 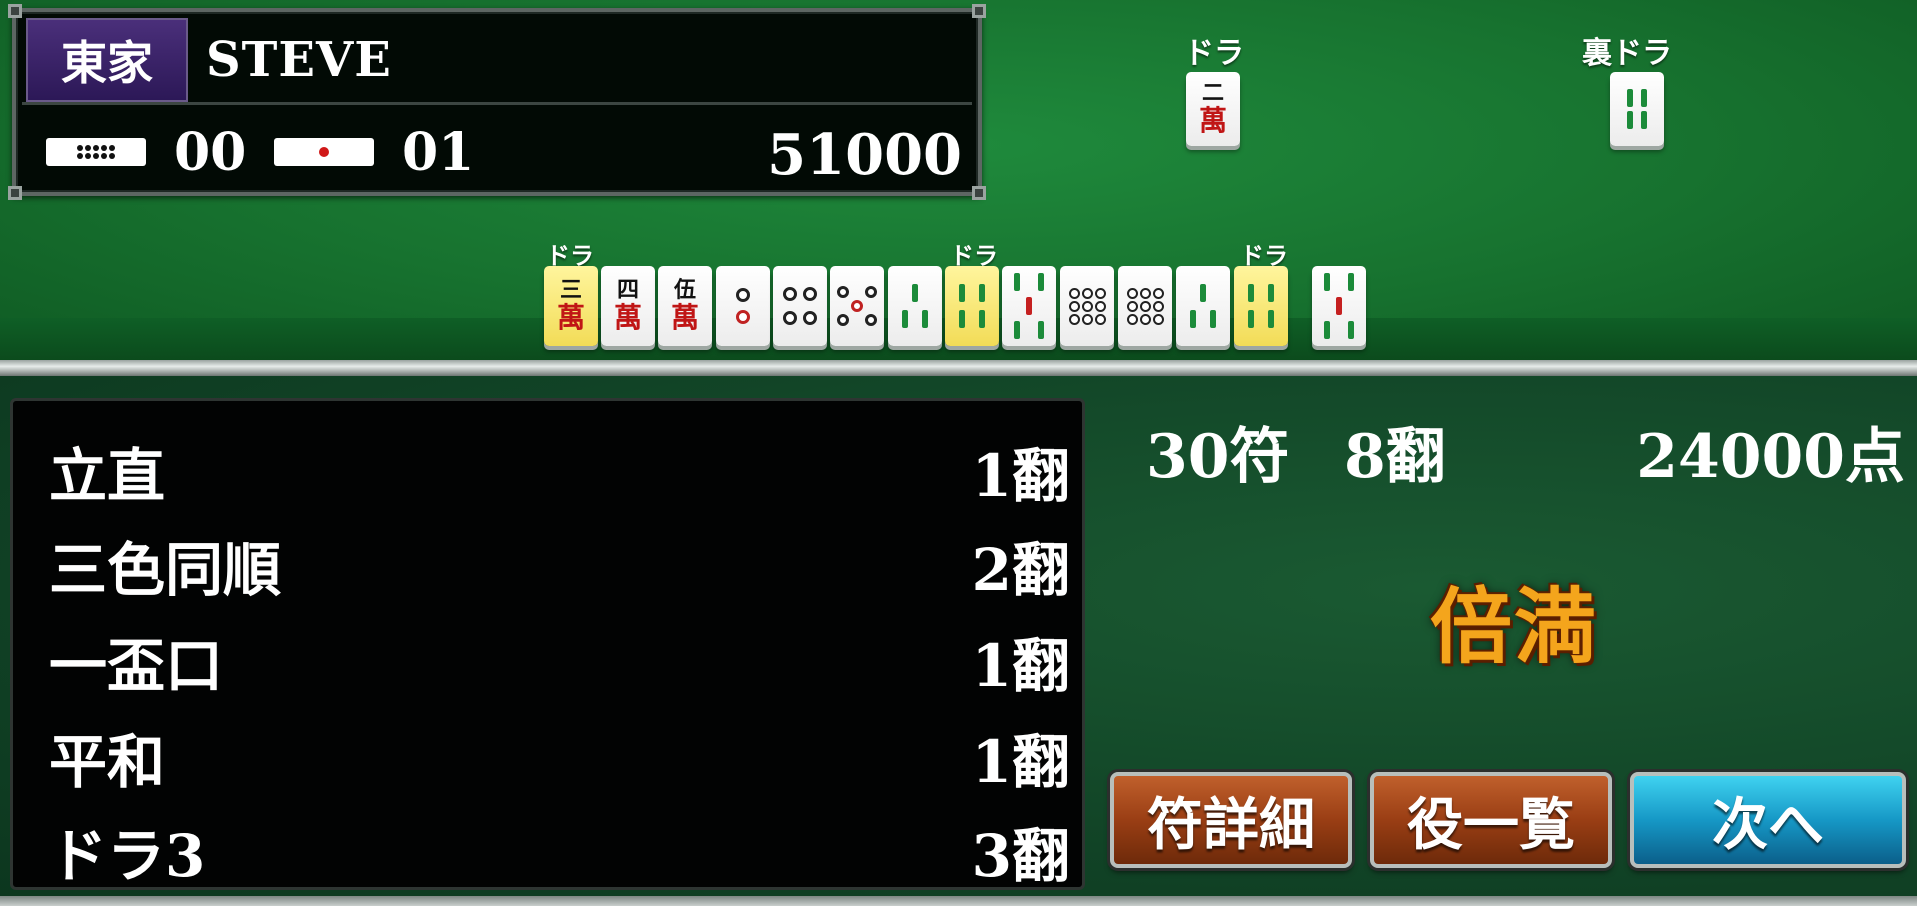 I want to click on han-total: 8翻, so click(x=1395, y=457).